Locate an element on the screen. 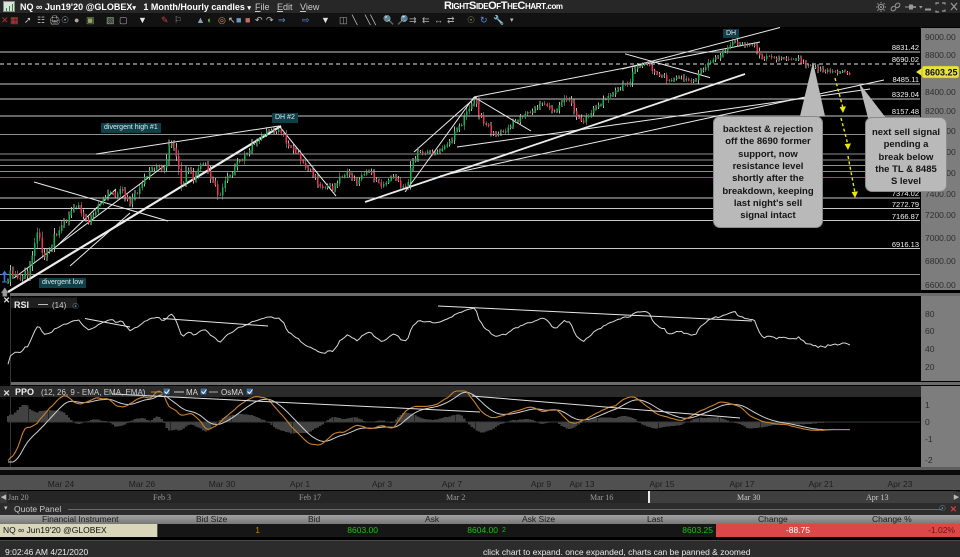 The width and height of the screenshot is (960, 557). svg-text: 8831.42 is located at coordinates (905, 47).